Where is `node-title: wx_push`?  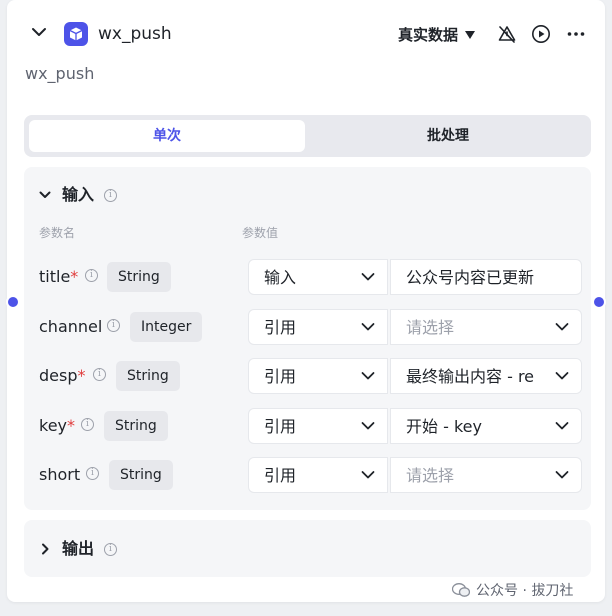 node-title: wx_push is located at coordinates (135, 34).